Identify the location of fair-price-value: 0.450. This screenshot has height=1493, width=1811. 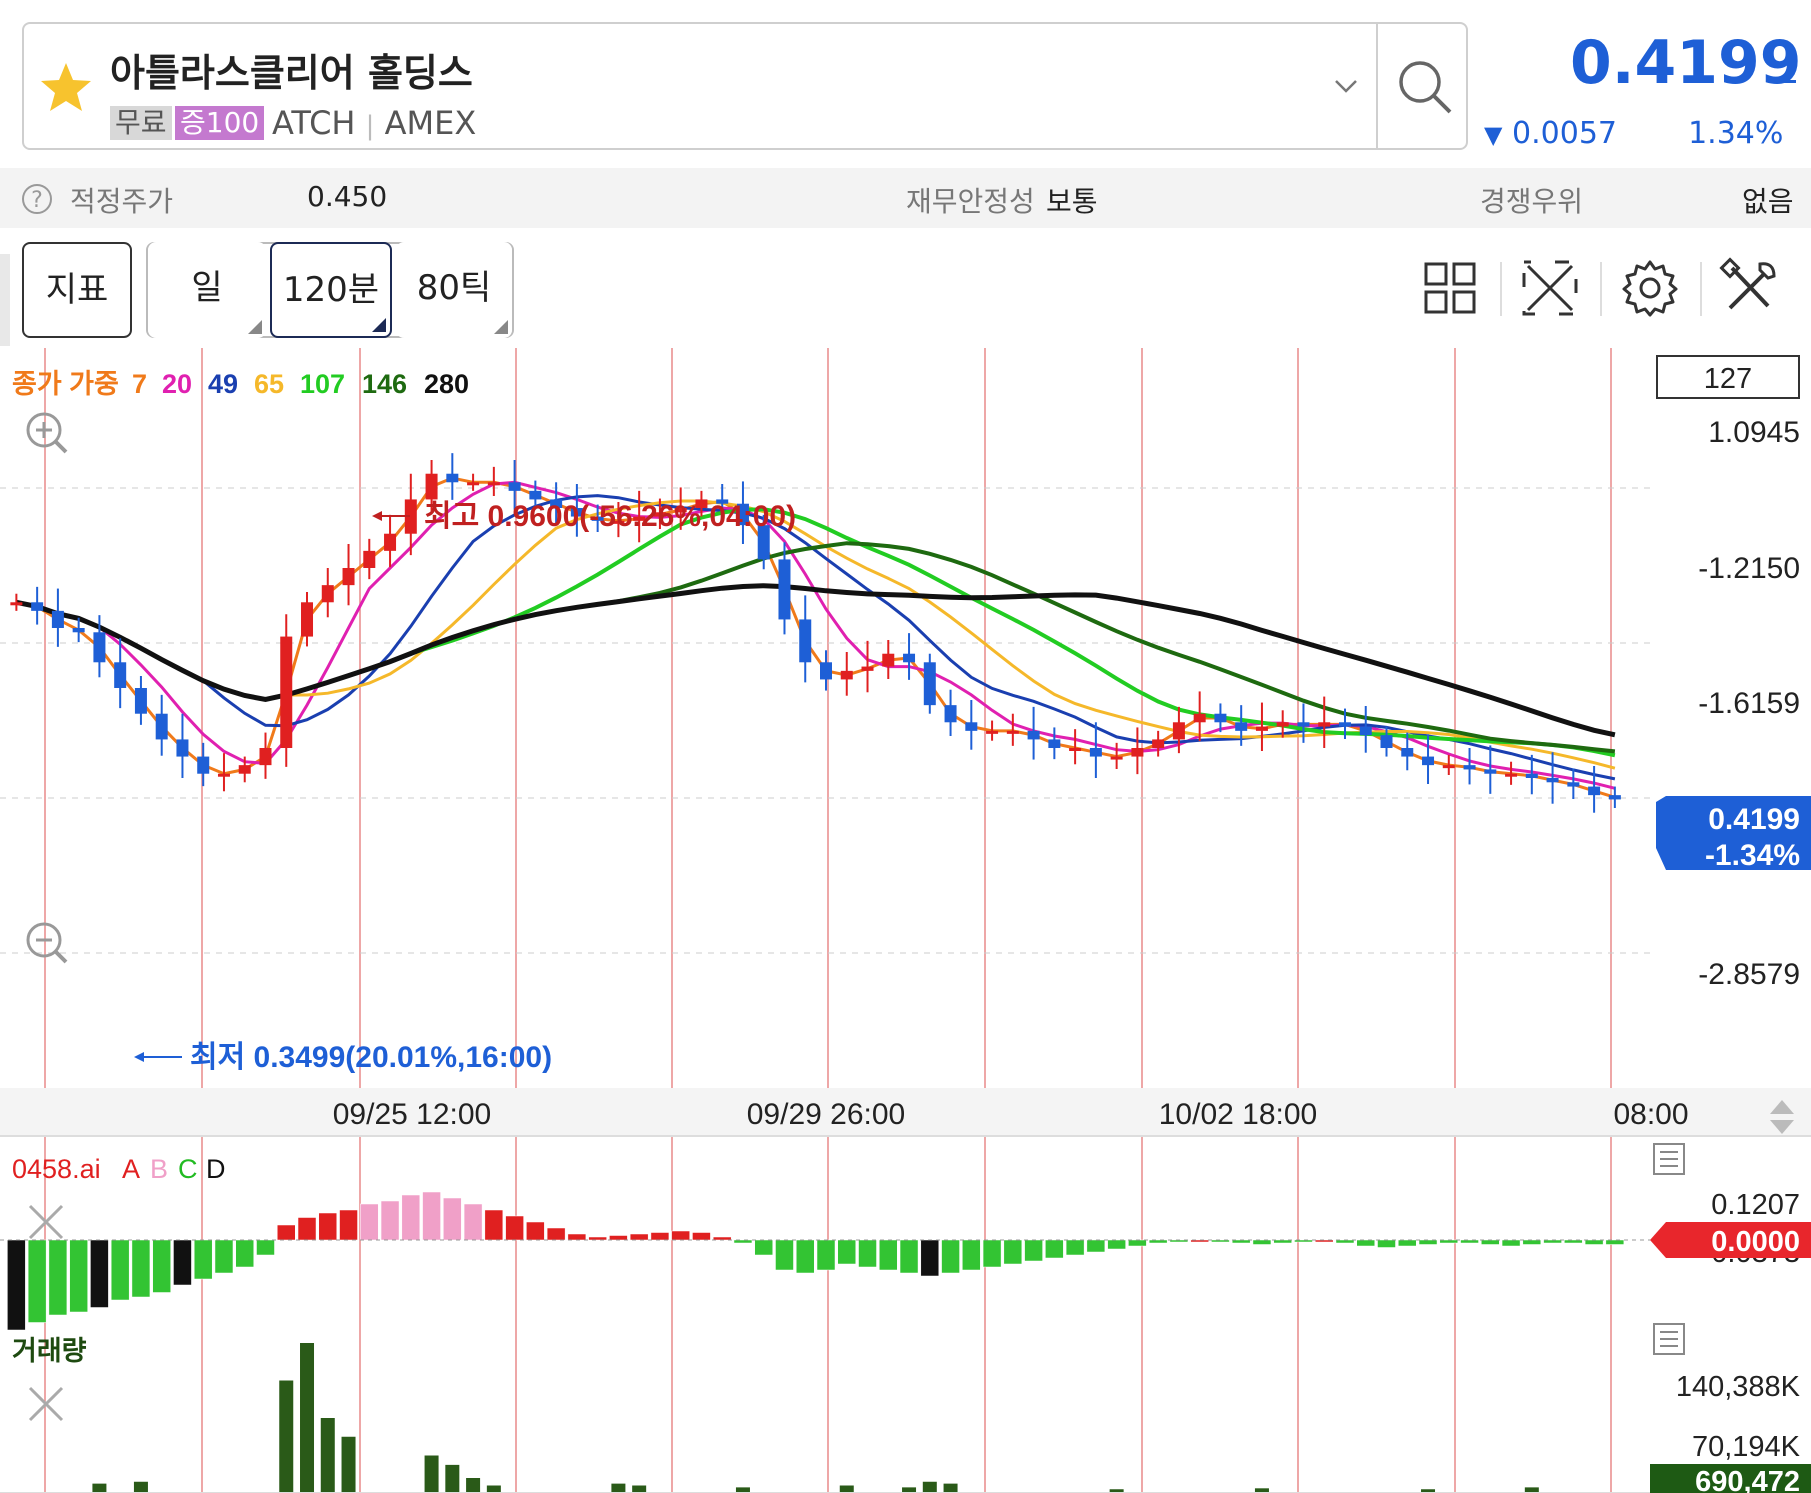
(347, 196).